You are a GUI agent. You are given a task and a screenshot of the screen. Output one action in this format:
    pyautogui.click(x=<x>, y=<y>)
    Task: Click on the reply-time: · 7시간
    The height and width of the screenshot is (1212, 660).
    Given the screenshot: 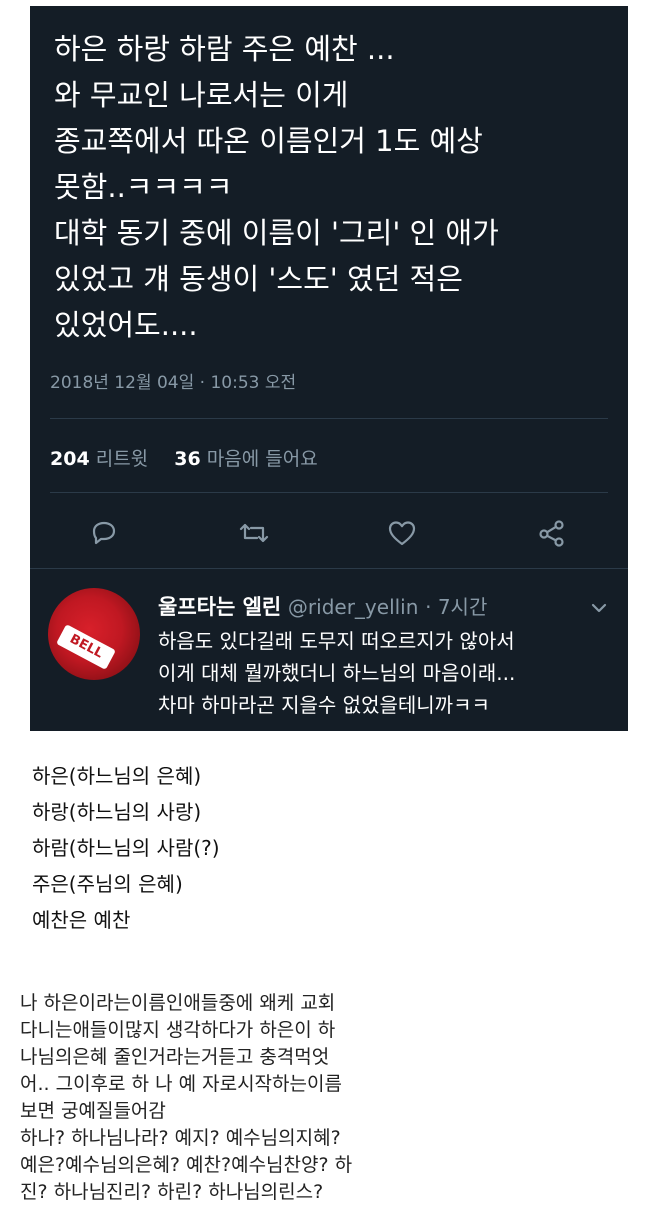 What is the action you would take?
    pyautogui.click(x=456, y=607)
    